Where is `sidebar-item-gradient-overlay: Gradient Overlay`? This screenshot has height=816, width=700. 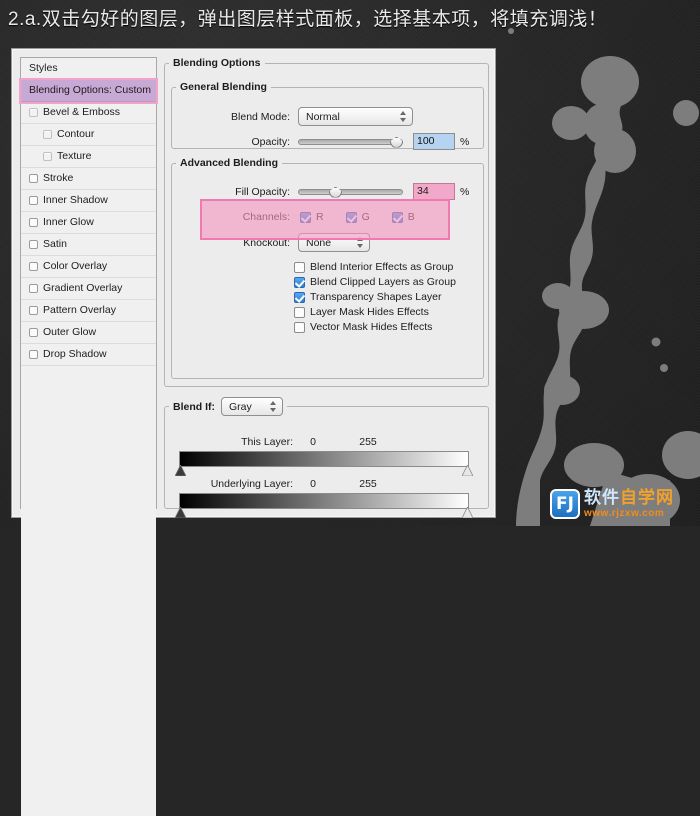
sidebar-item-gradient-overlay: Gradient Overlay is located at coordinates (88, 289).